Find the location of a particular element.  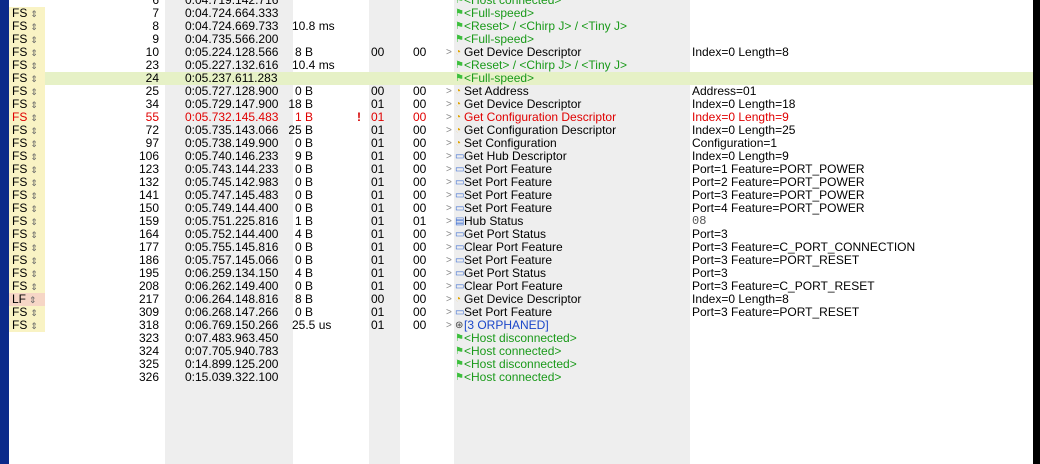

record-index: 8 is located at coordinates (155, 26).